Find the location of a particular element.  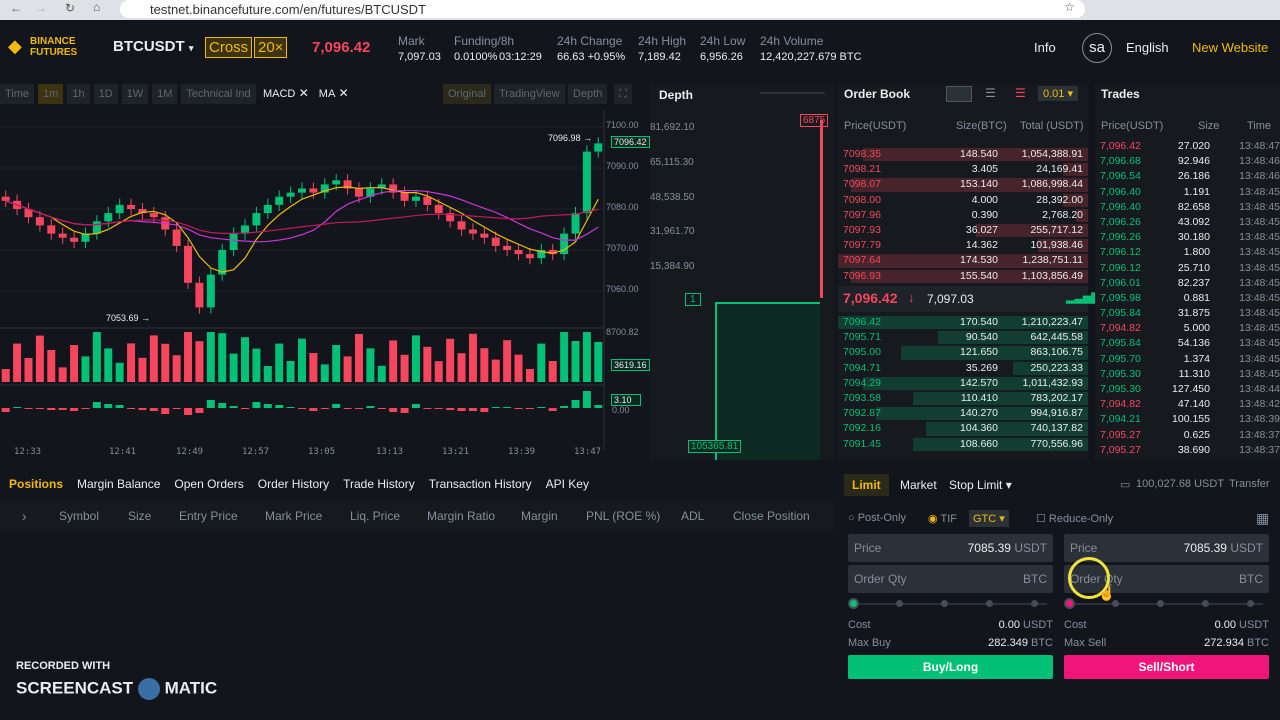

view-tradingview: TradingView is located at coordinates (529, 94).